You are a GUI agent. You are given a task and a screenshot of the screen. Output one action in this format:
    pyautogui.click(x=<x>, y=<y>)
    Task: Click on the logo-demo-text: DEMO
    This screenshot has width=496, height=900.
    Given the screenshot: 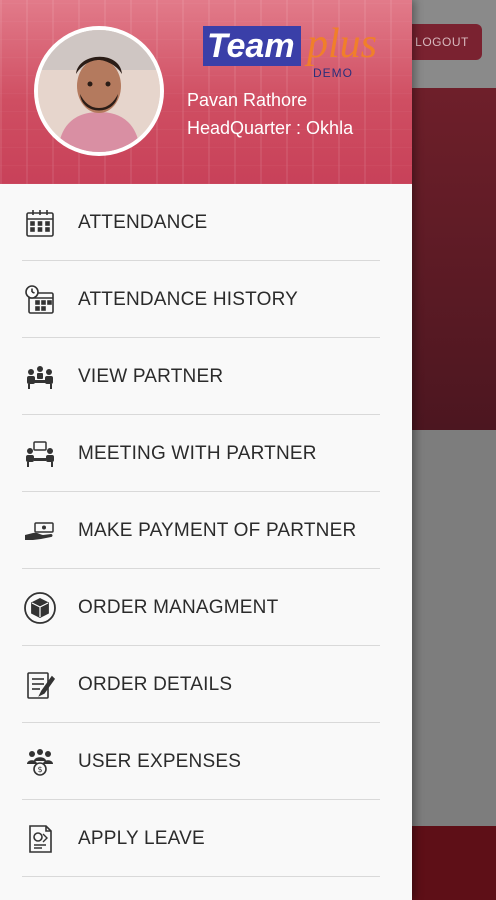 What is the action you would take?
    pyautogui.click(x=333, y=73)
    